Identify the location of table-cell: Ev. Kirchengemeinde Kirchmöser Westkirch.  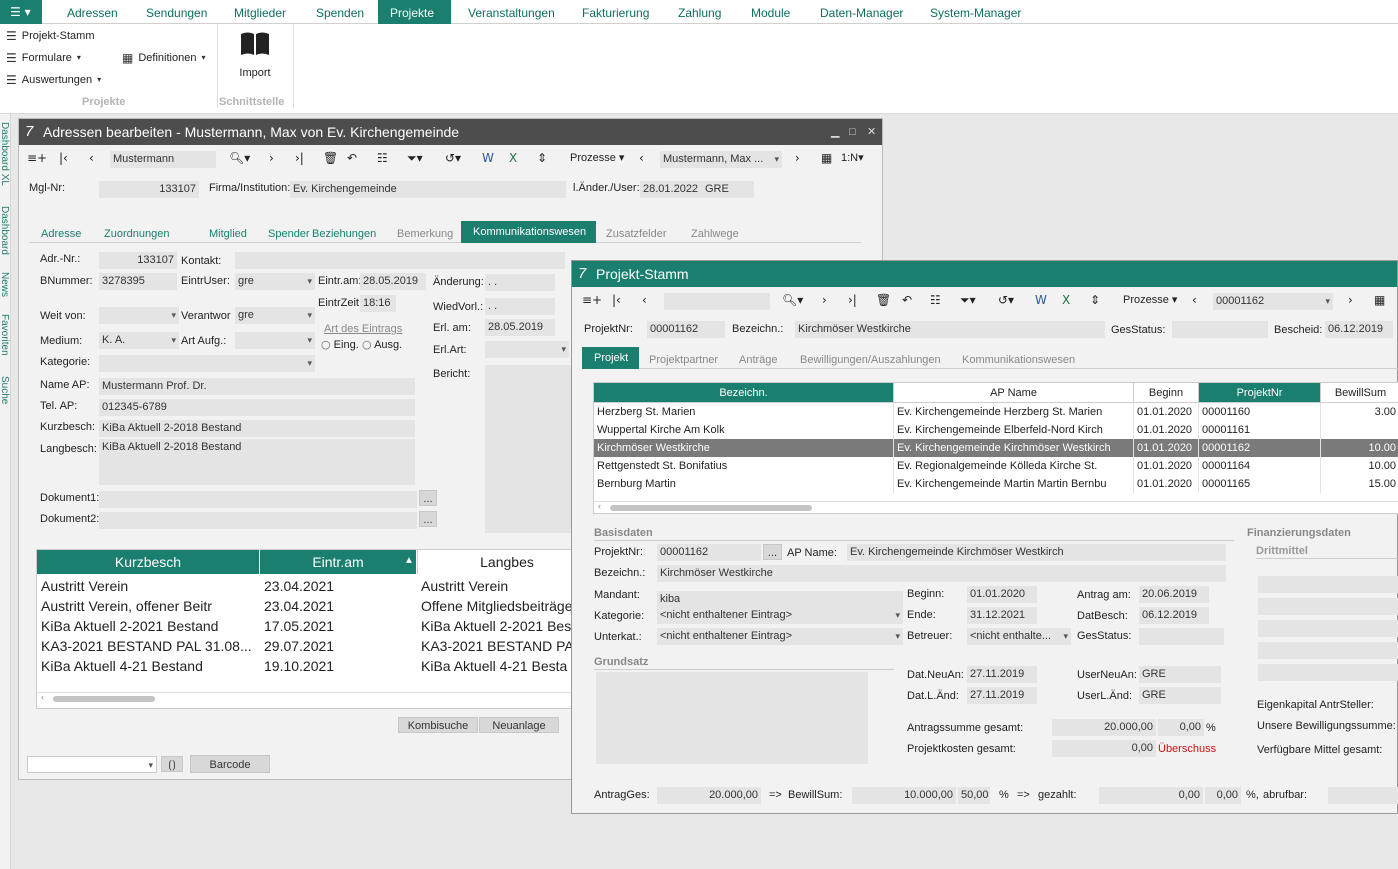
(1014, 448).